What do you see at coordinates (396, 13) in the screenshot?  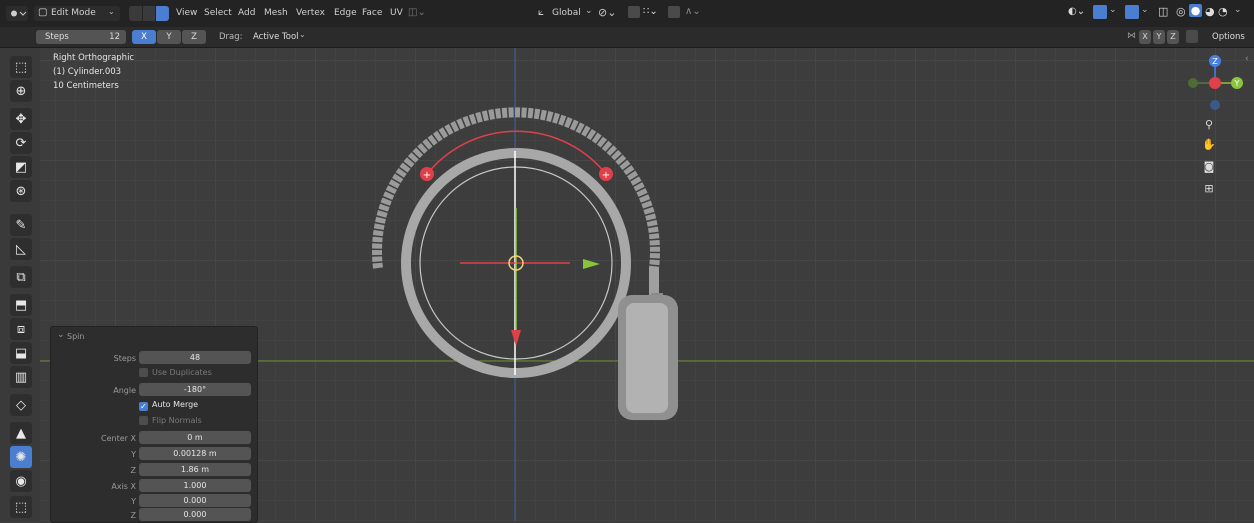 I see `menu-uv: UV` at bounding box center [396, 13].